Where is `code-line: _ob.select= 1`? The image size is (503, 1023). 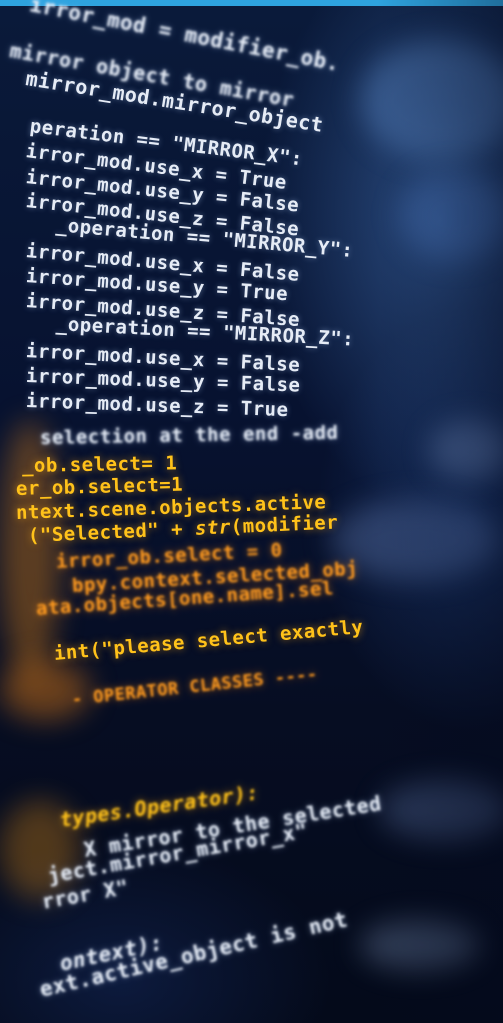 code-line: _ob.select= 1 is located at coordinates (99, 464).